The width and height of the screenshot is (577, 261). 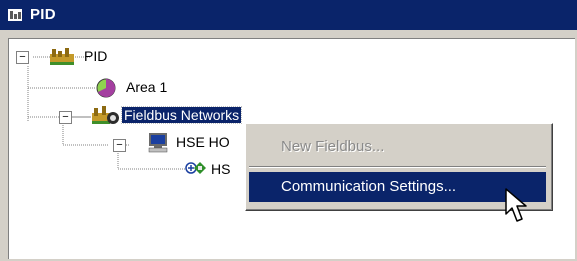 I want to click on tree-item-area-1: Area 1, so click(x=146, y=87).